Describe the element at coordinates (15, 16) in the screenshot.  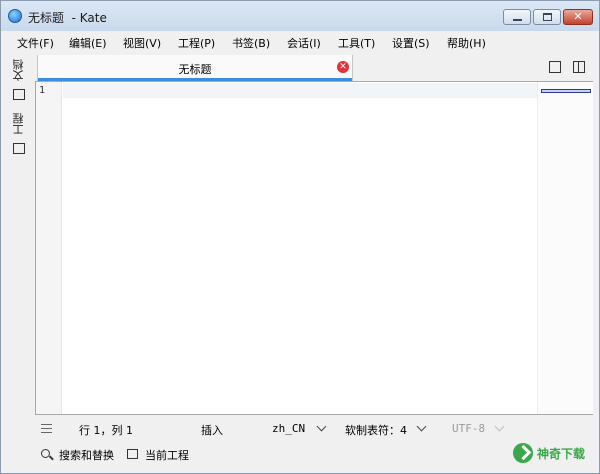
I see `kate-app-icon` at that location.